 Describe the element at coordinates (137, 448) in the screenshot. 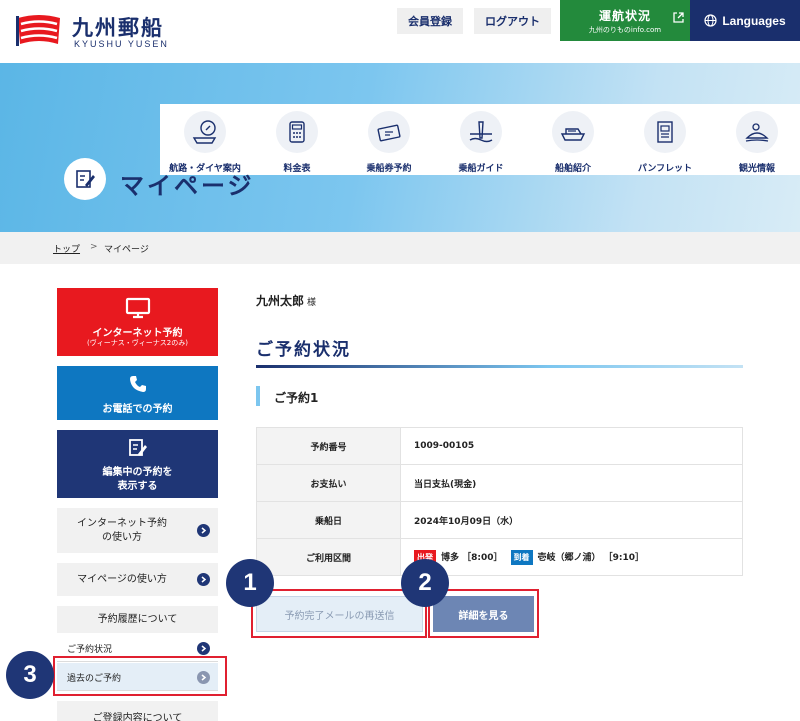

I see `edit-document-icon` at that location.